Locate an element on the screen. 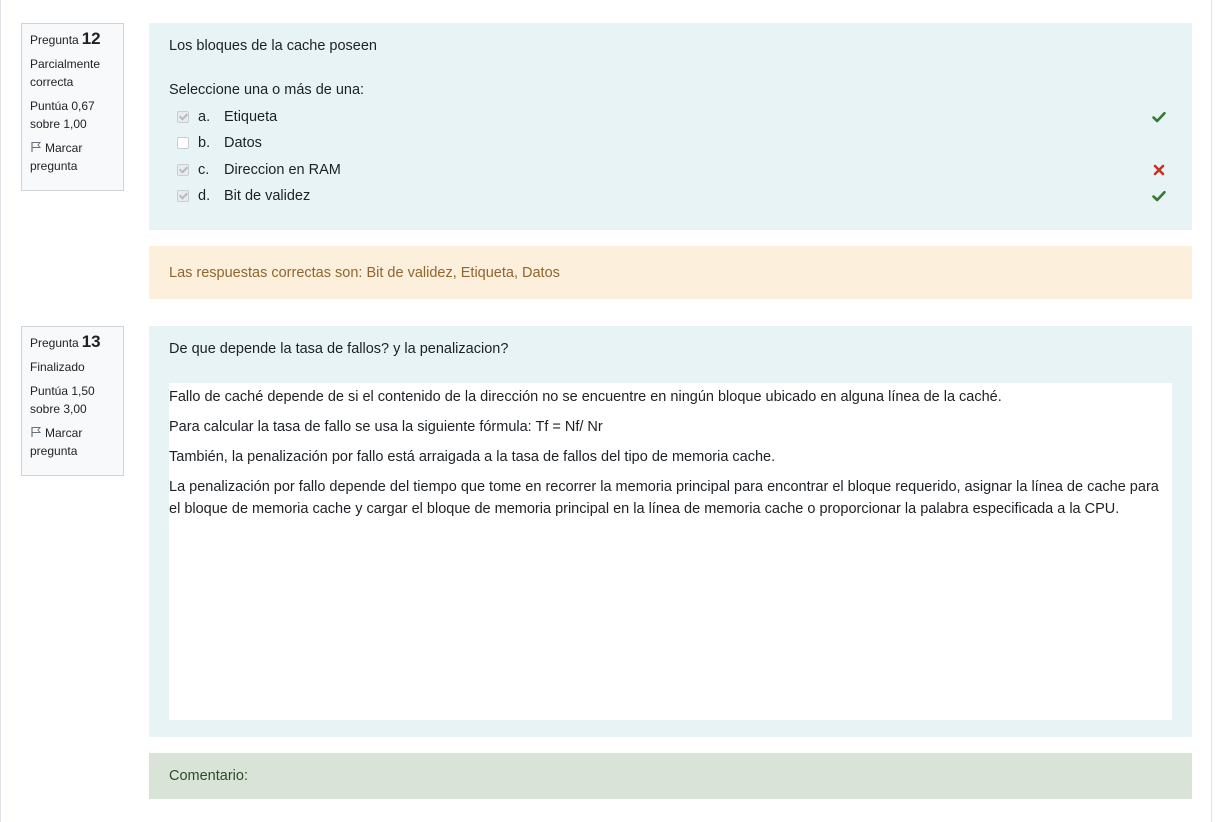 The height and width of the screenshot is (822, 1217). question-number-row: Pregunta 12 is located at coordinates (72, 39).